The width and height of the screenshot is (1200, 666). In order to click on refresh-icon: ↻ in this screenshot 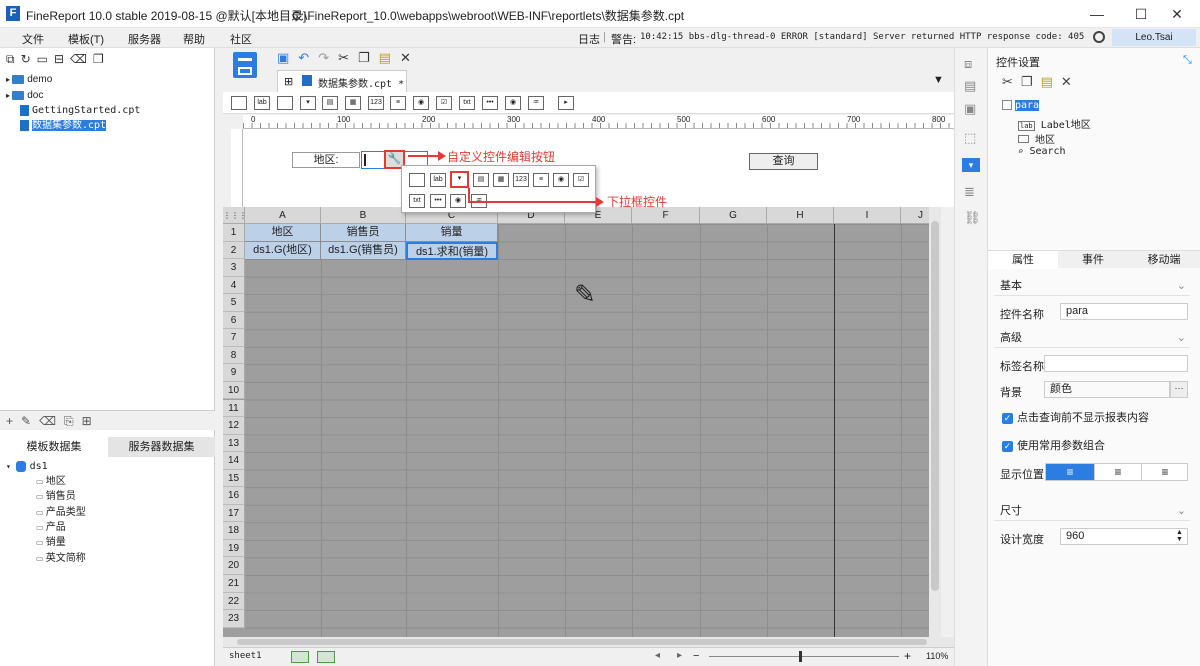, I will do `click(29, 59)`.